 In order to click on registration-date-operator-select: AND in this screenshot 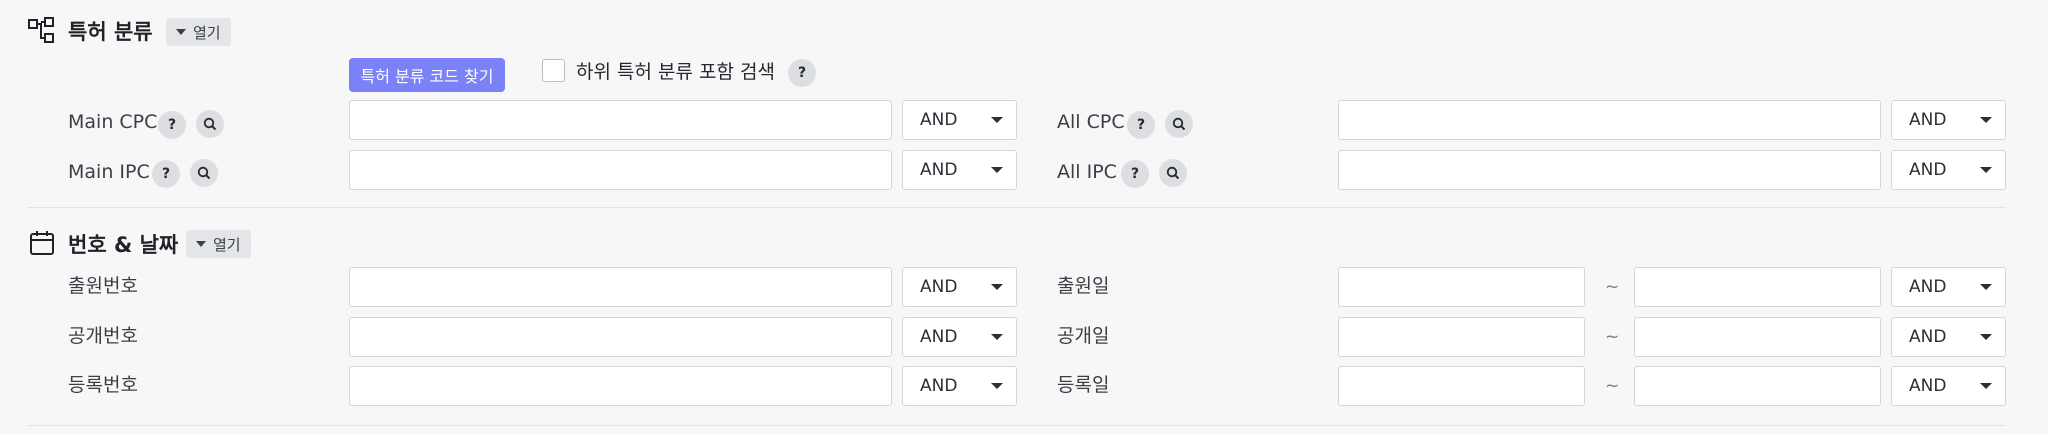, I will do `click(1948, 386)`.